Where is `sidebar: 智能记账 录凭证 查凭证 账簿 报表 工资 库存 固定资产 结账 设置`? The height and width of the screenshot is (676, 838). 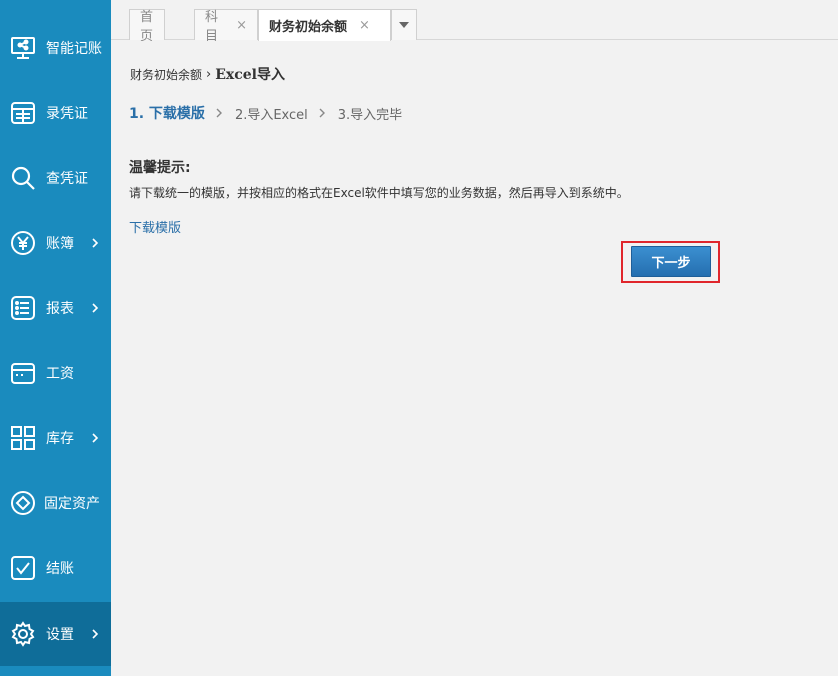 sidebar: 智能记账 录凭证 查凭证 账簿 报表 工资 库存 固定资产 结账 设置 is located at coordinates (55, 338).